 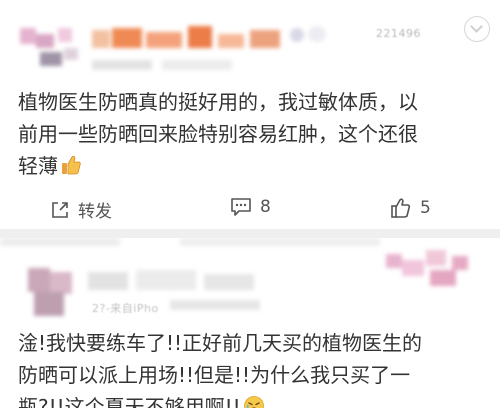 What do you see at coordinates (401, 208) in the screenshot?
I see `like-icon` at bounding box center [401, 208].